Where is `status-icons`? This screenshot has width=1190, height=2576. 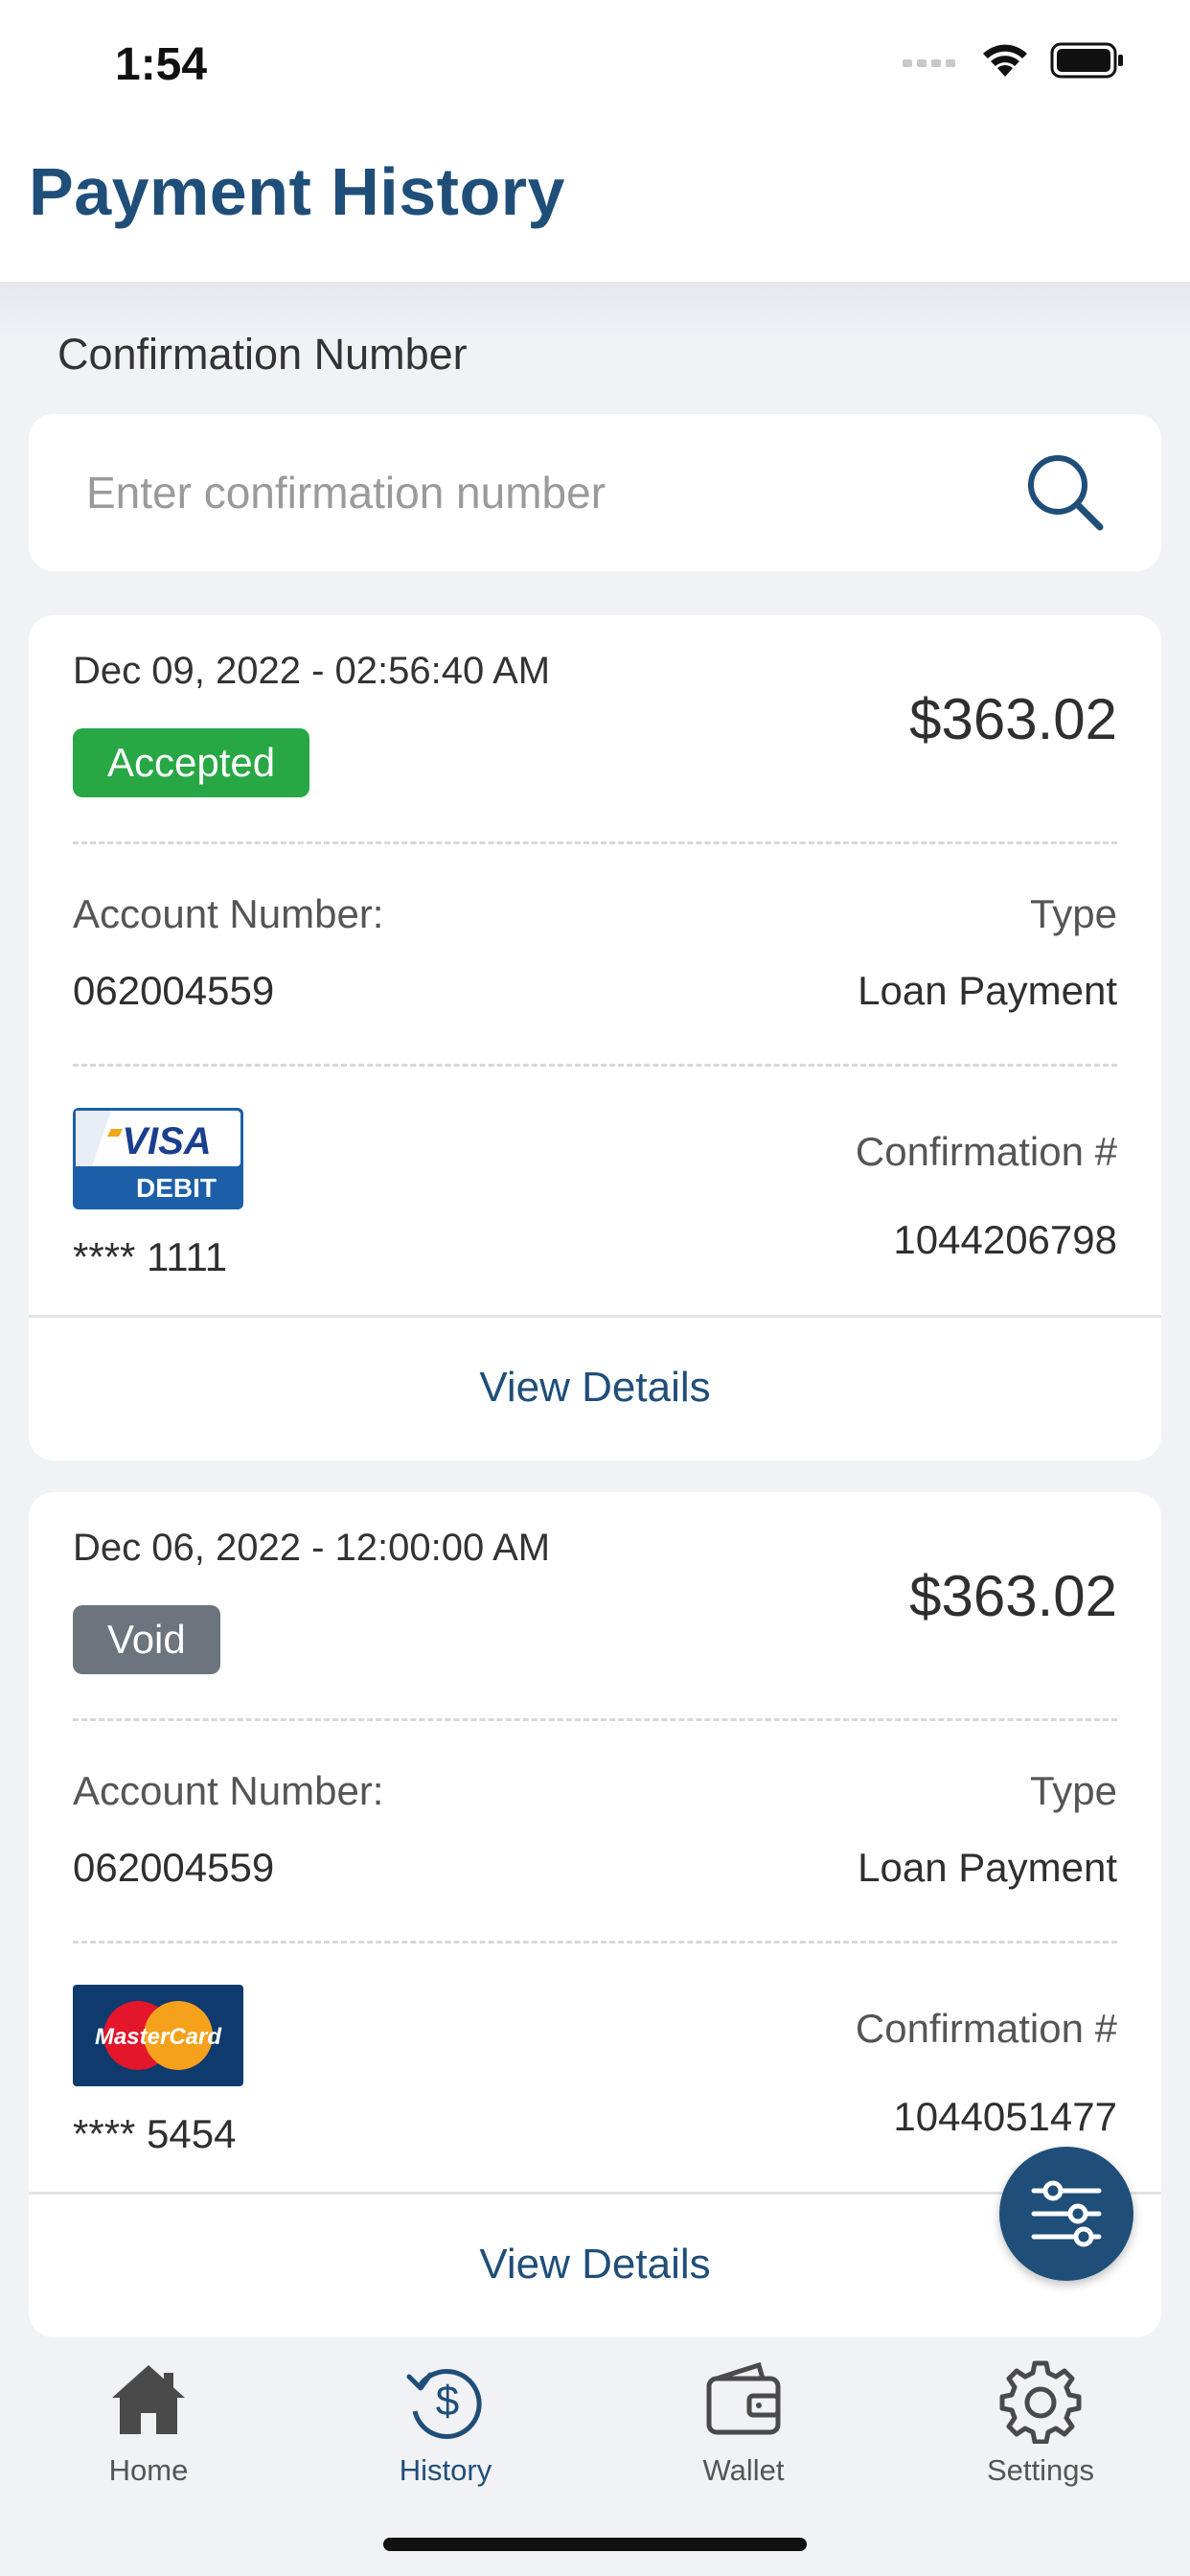 status-icons is located at coordinates (1014, 60).